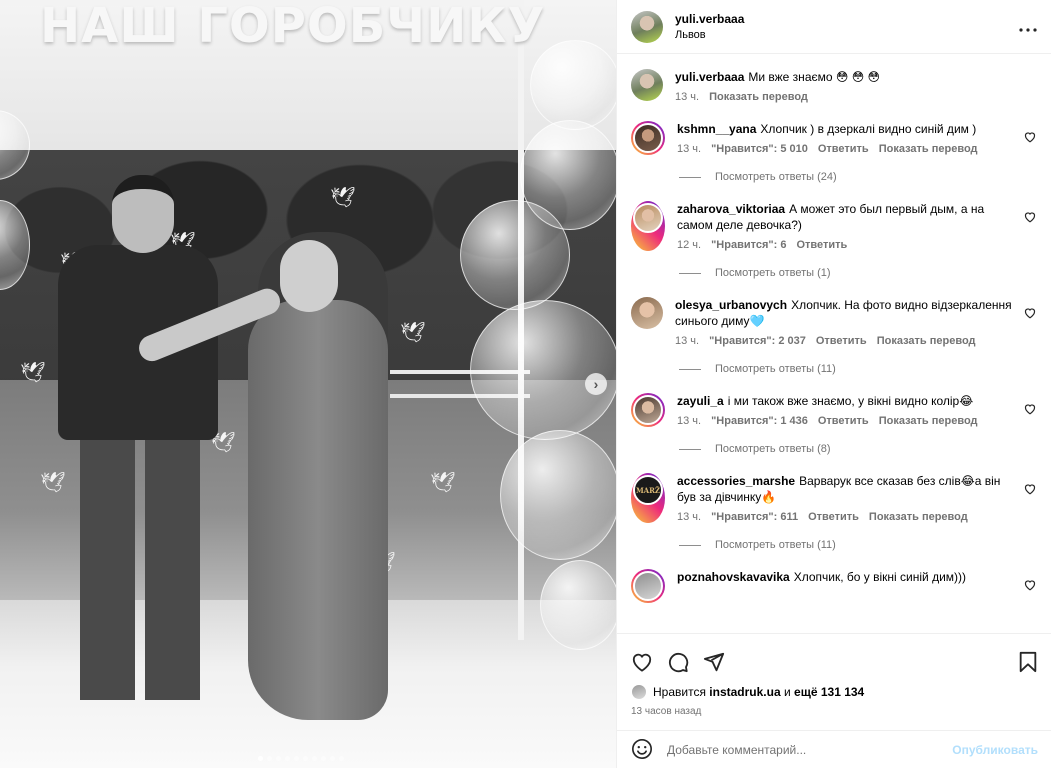 Image resolution: width=1051 pixels, height=769 pixels. Describe the element at coordinates (733, 577) in the screenshot. I see `comment-username: poznahovskavavika` at that location.